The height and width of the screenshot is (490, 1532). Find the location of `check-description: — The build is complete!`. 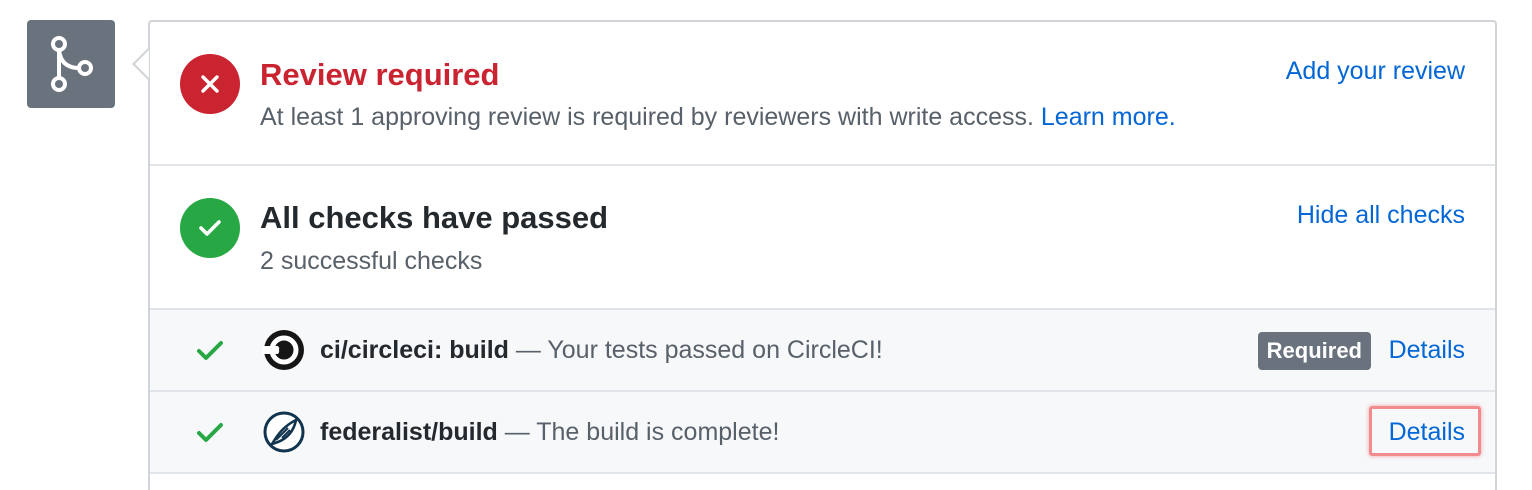

check-description: — The build is complete! is located at coordinates (642, 432).